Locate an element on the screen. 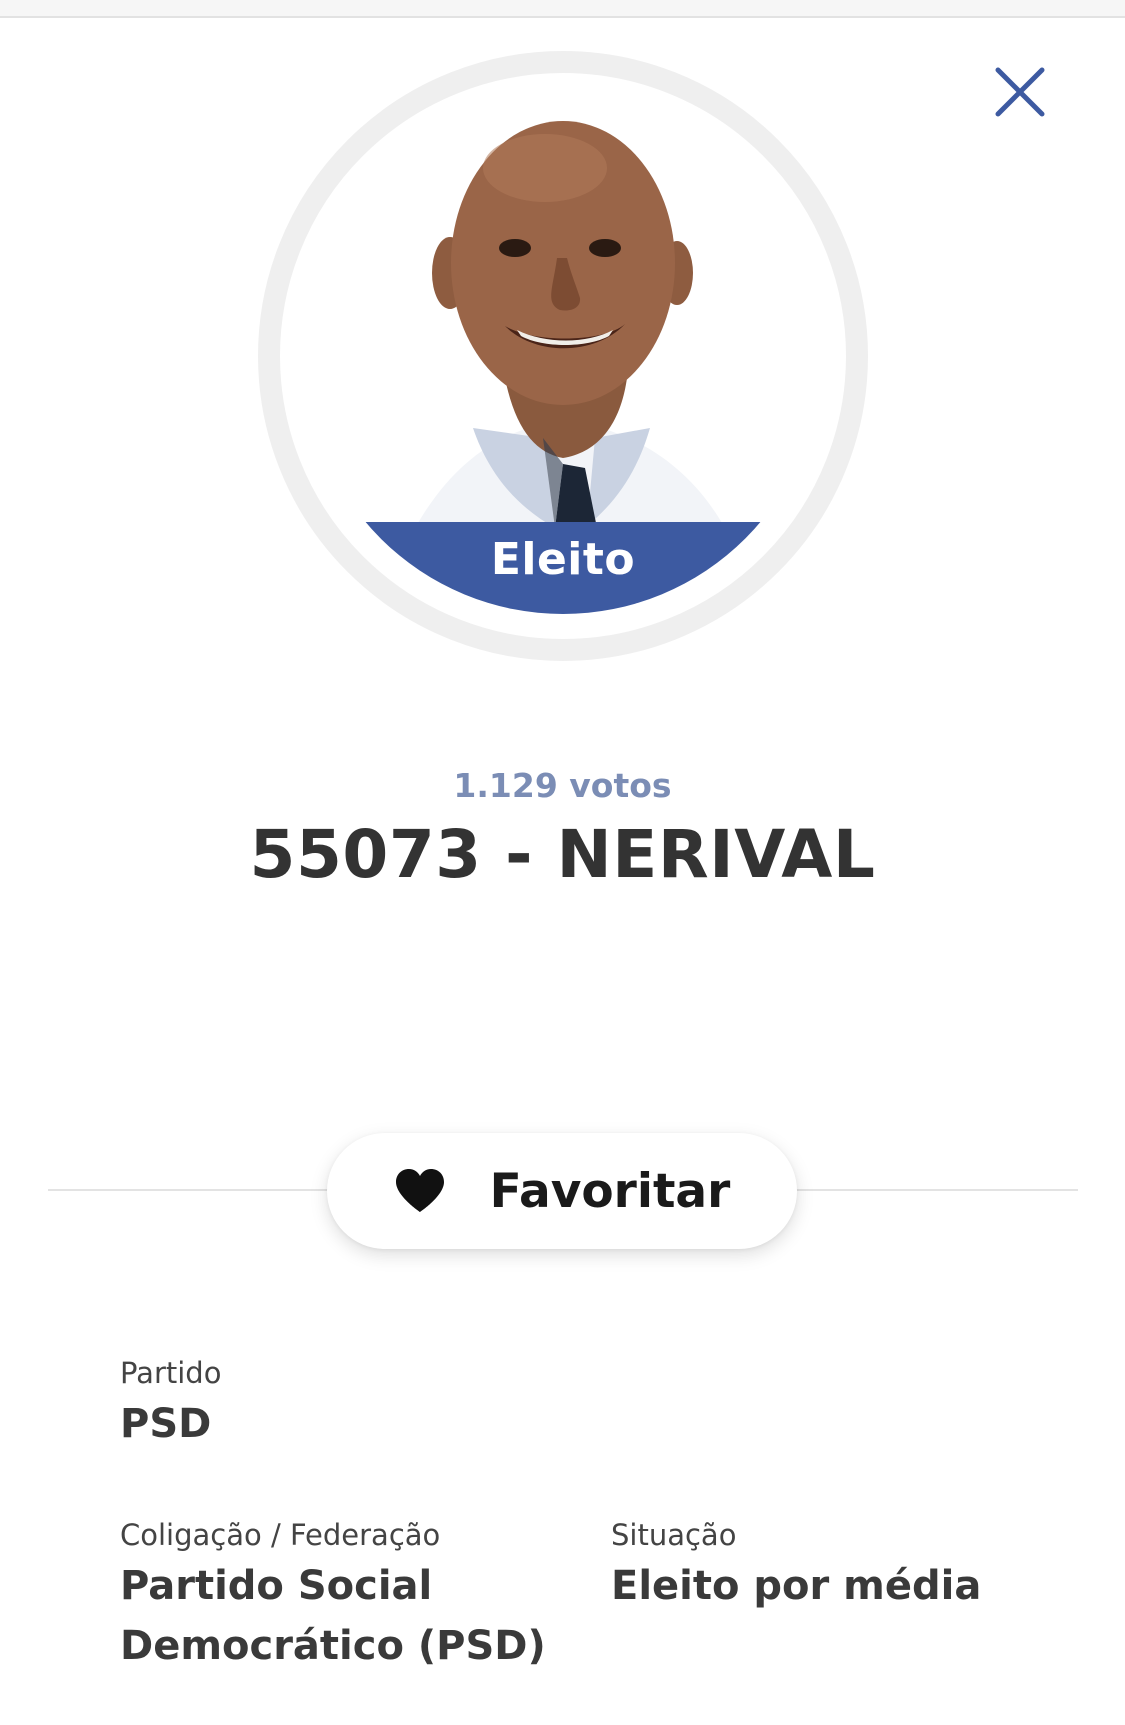 Image resolution: width=1125 pixels, height=1725 pixels. favorite-label: Favoritar is located at coordinates (610, 1191).